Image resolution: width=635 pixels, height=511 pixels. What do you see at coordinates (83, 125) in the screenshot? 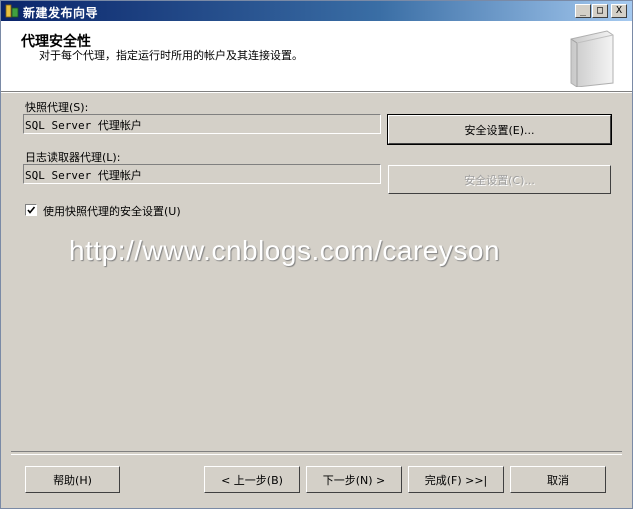
I see `snapshot-agent-account-value: SQL Server 代理帐户` at bounding box center [83, 125].